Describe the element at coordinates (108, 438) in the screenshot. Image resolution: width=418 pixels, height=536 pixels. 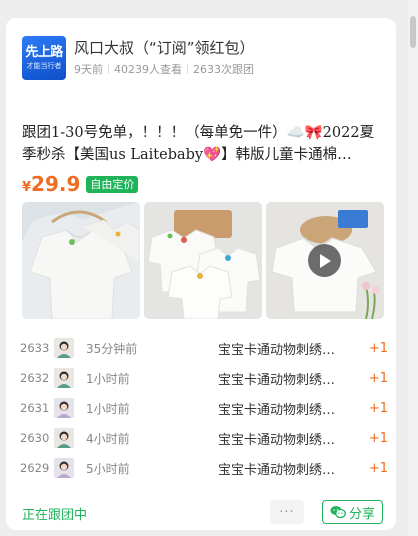
I see `order-time: 4小时前` at that location.